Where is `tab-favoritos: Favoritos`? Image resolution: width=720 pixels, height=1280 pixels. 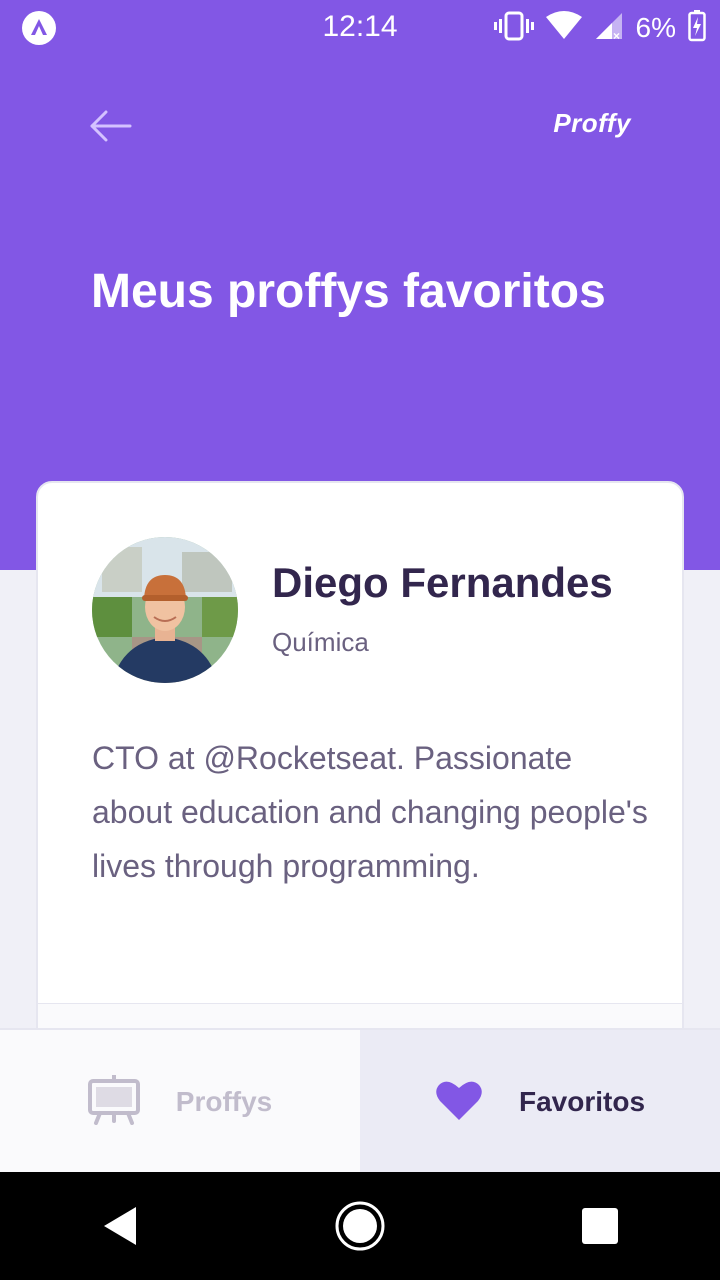
tab-favoritos: Favoritos is located at coordinates (540, 1102).